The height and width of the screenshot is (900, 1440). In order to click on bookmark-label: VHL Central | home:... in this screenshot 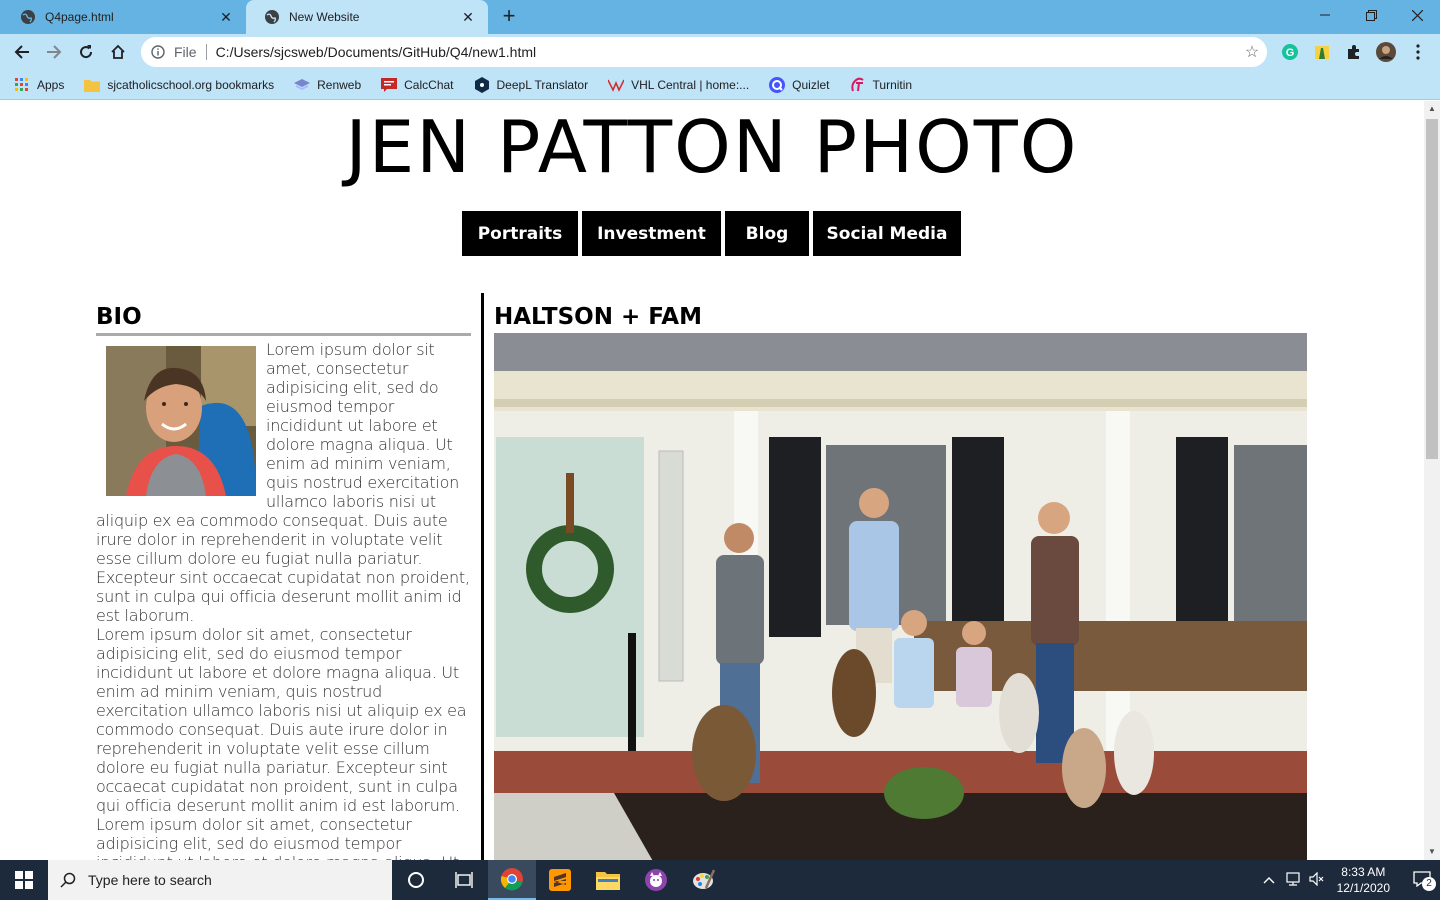, I will do `click(690, 84)`.